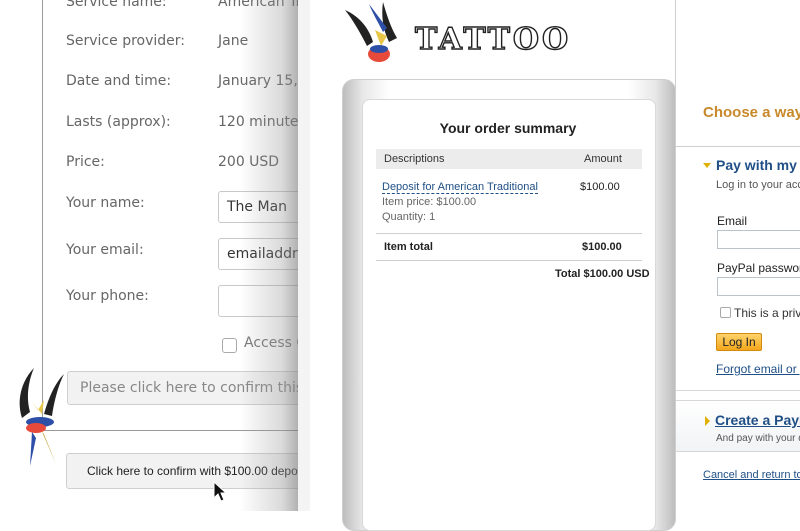 The image size is (800, 531). What do you see at coordinates (233, 41) in the screenshot?
I see `service-provider-value: Jane` at bounding box center [233, 41].